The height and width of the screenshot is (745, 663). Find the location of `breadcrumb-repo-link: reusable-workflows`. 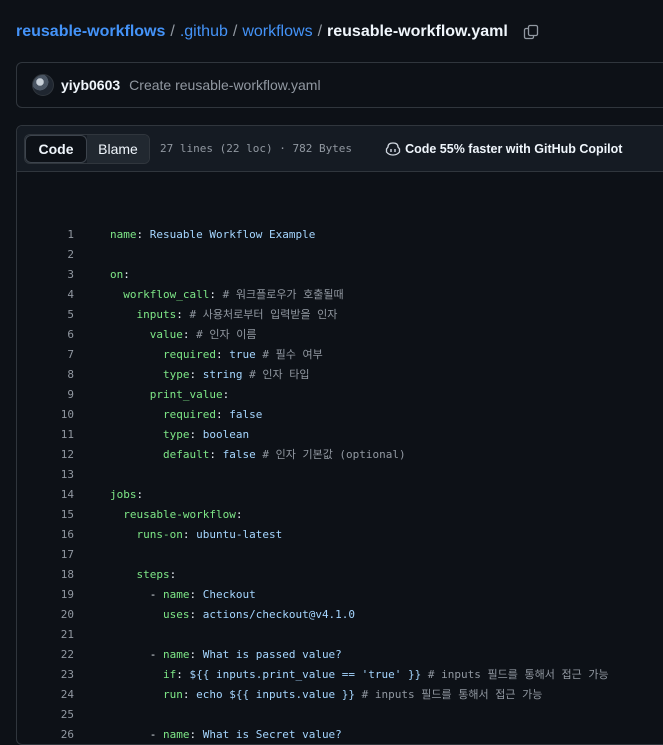

breadcrumb-repo-link: reusable-workflows is located at coordinates (90, 32).